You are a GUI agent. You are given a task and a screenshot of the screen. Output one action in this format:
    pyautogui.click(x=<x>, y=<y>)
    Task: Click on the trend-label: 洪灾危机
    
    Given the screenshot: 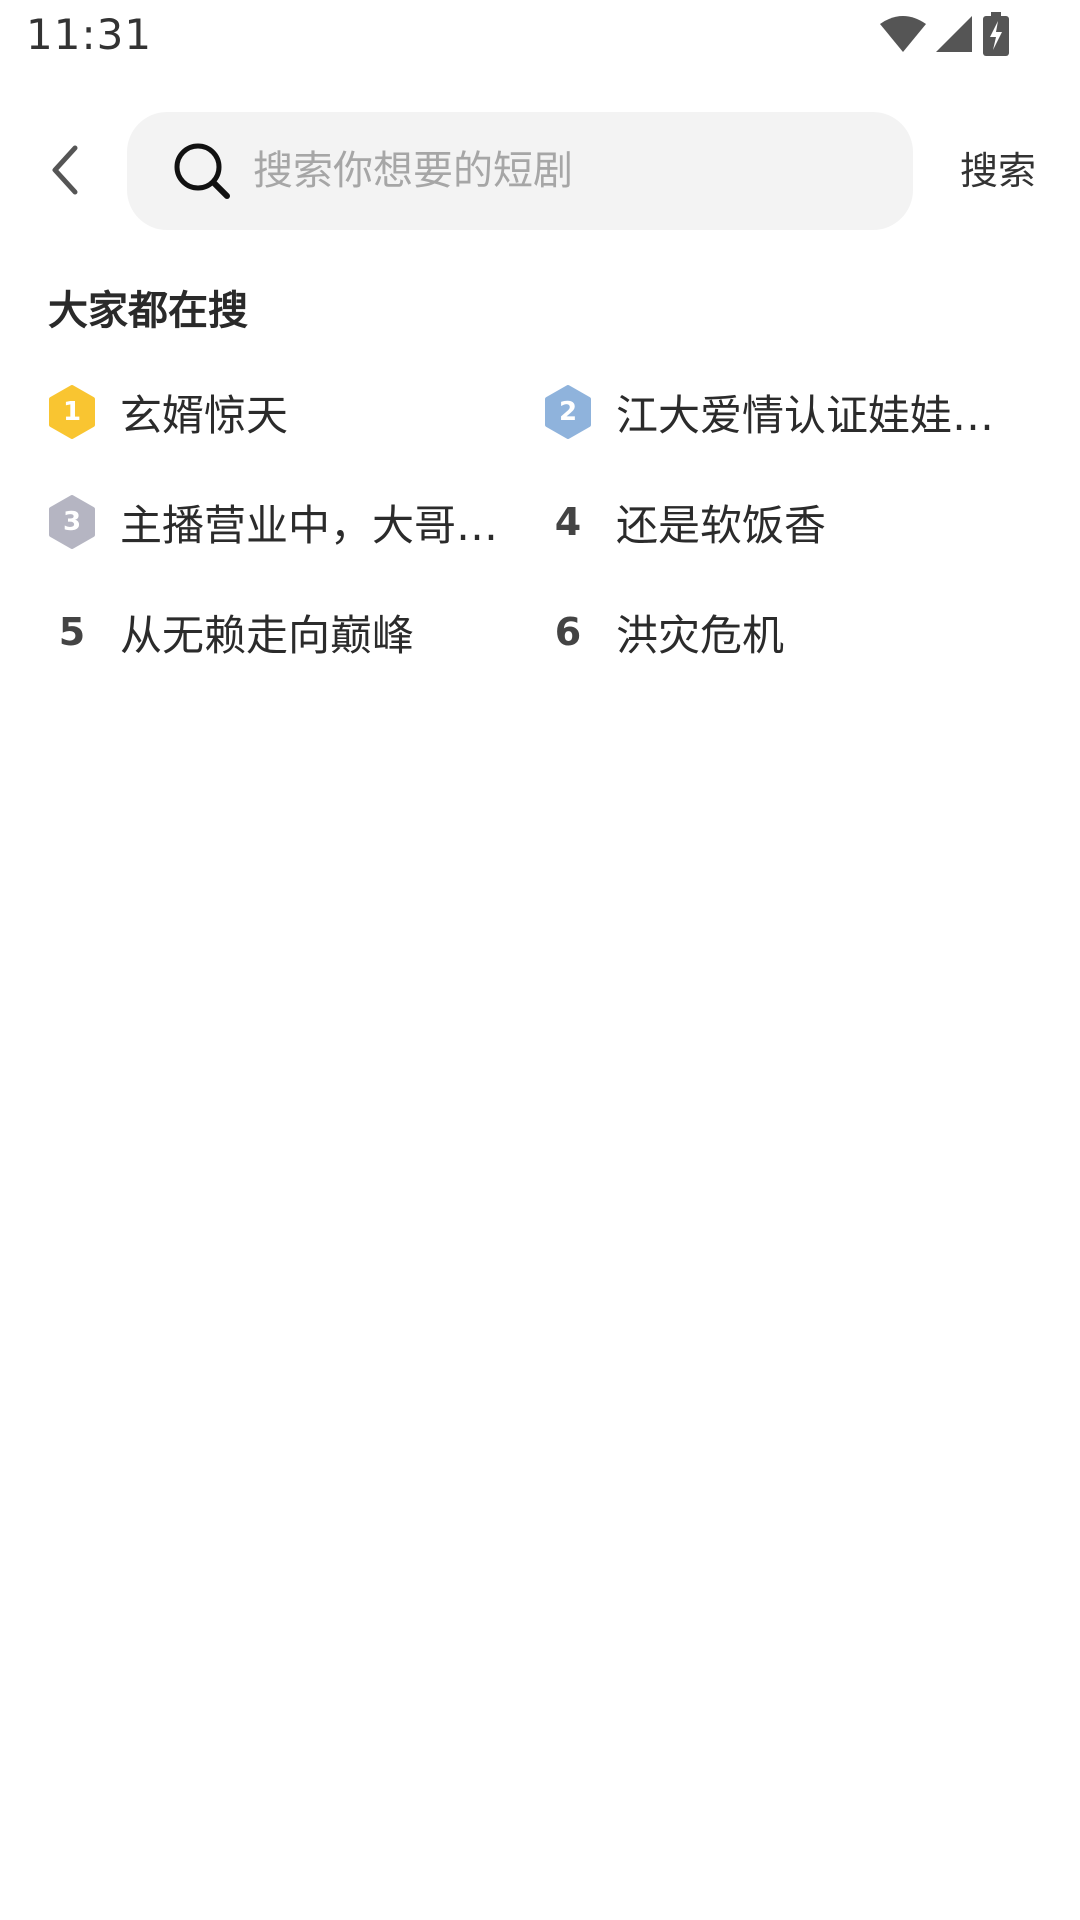 What is the action you would take?
    pyautogui.click(x=700, y=635)
    